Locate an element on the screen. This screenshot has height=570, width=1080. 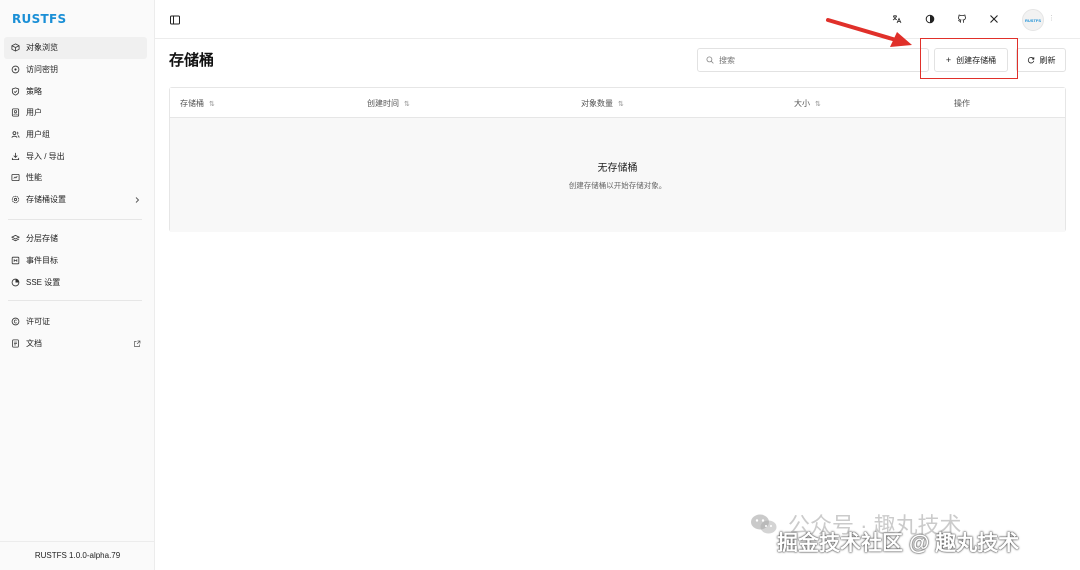
search-input is located at coordinates (814, 60).